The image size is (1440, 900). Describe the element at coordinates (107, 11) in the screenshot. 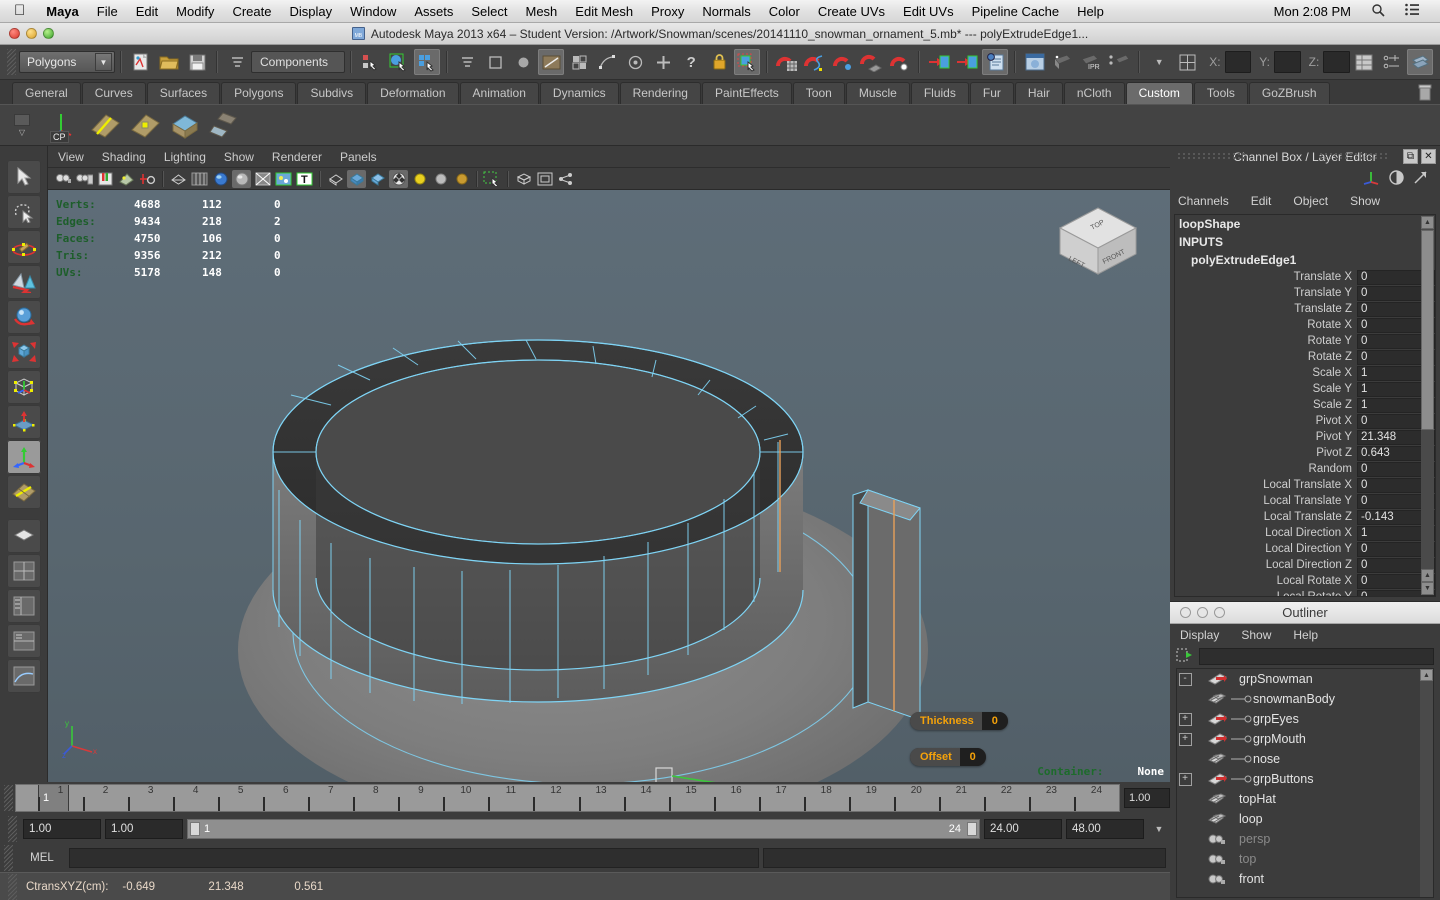

I see `menu-file: File` at that location.